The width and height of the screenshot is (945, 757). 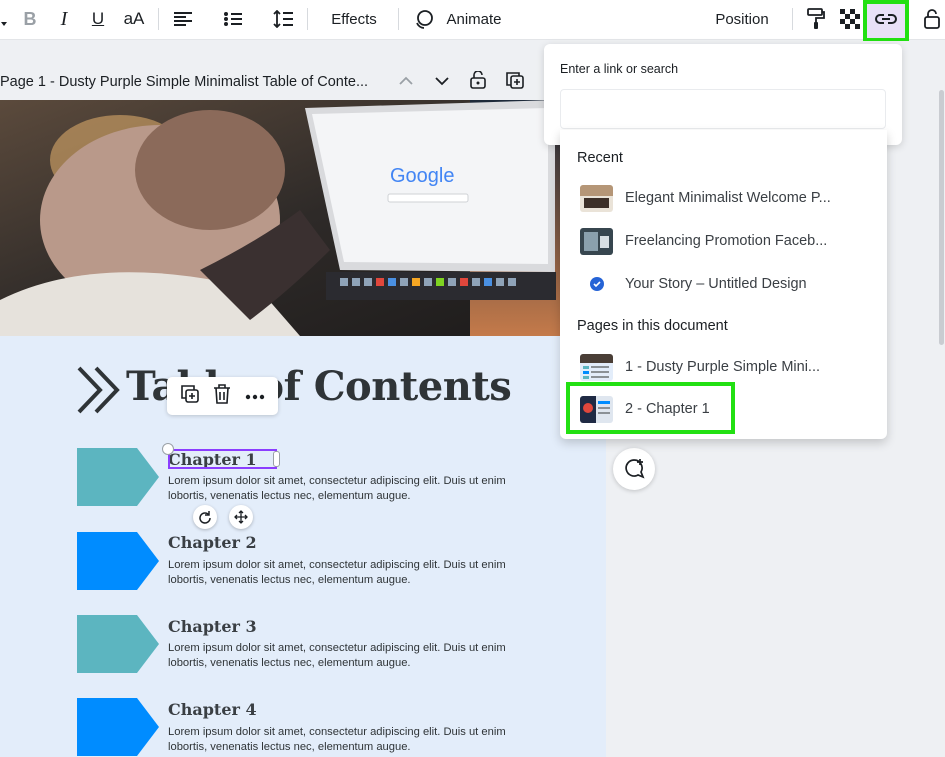 What do you see at coordinates (932, 19) in the screenshot?
I see `lock-icon` at bounding box center [932, 19].